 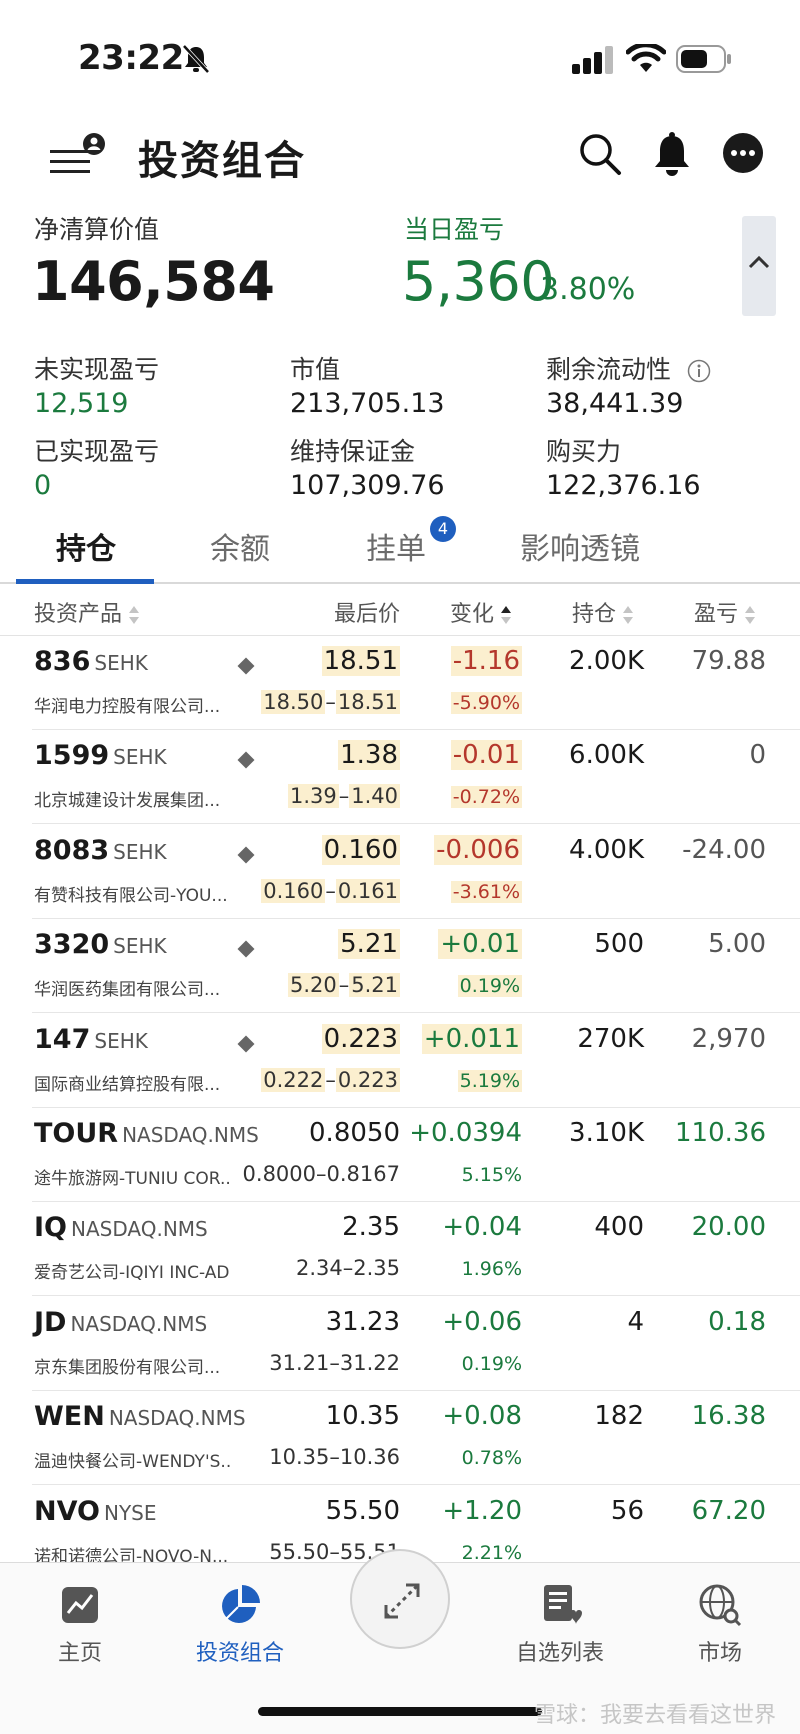 I want to click on price-change: +0.08, so click(x=482, y=1416).